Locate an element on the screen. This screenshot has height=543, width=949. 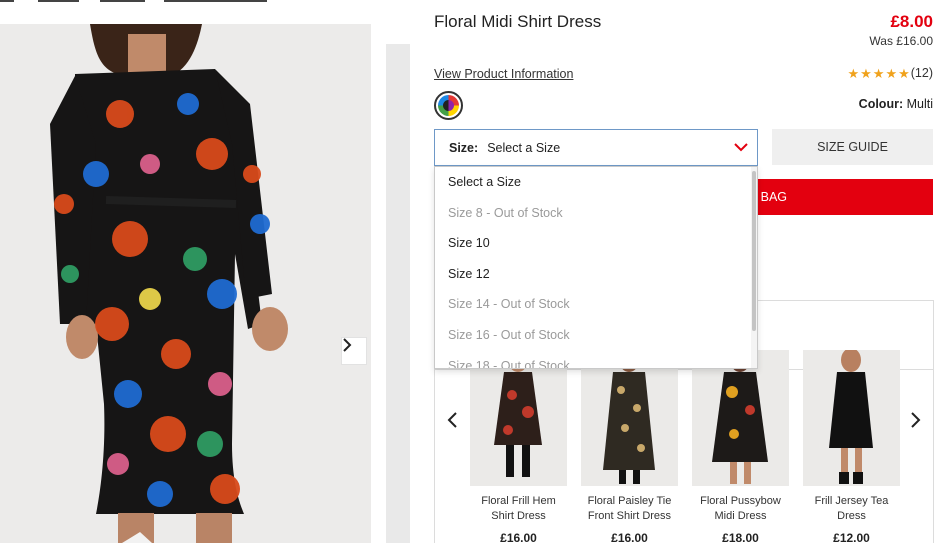
colour-info: Colour: Multi is located at coordinates (896, 104).